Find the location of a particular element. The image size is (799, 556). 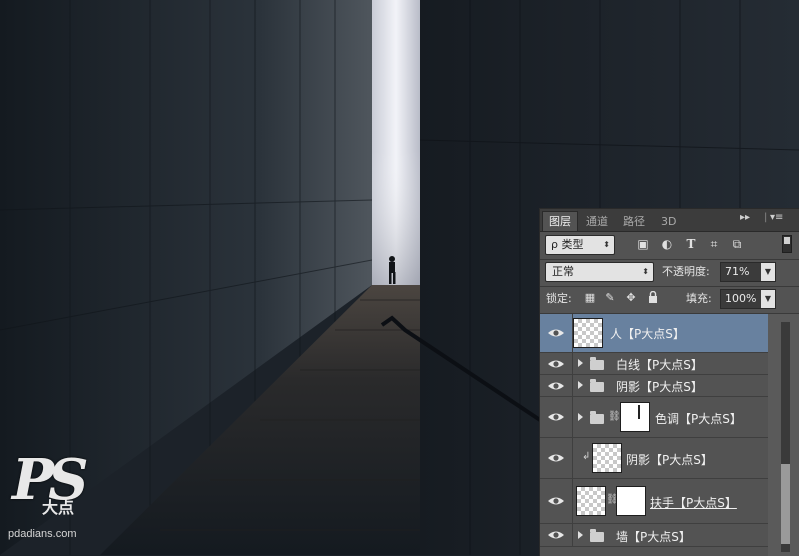

layer-name: 墙【P大点S】 is located at coordinates (653, 537).